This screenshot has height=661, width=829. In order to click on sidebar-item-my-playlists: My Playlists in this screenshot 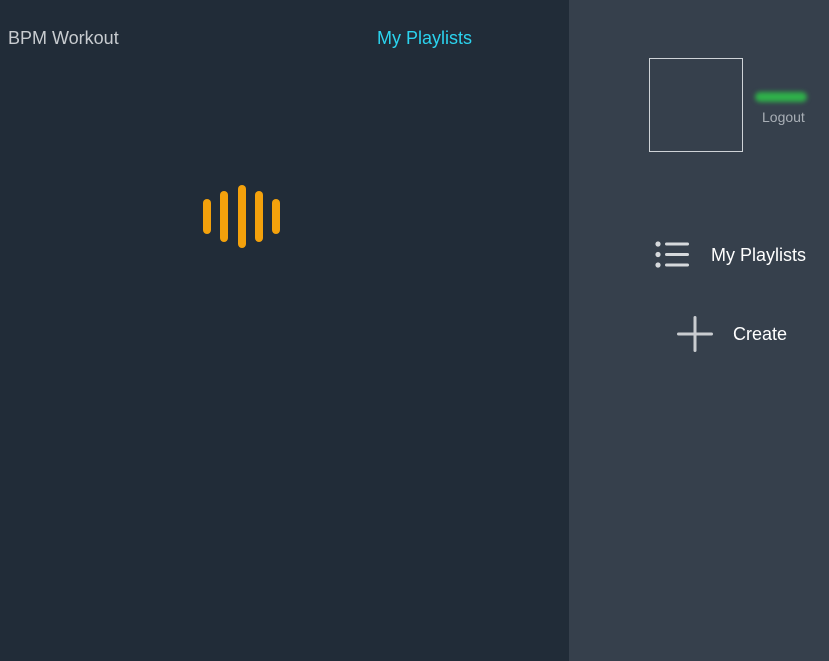, I will do `click(730, 255)`.